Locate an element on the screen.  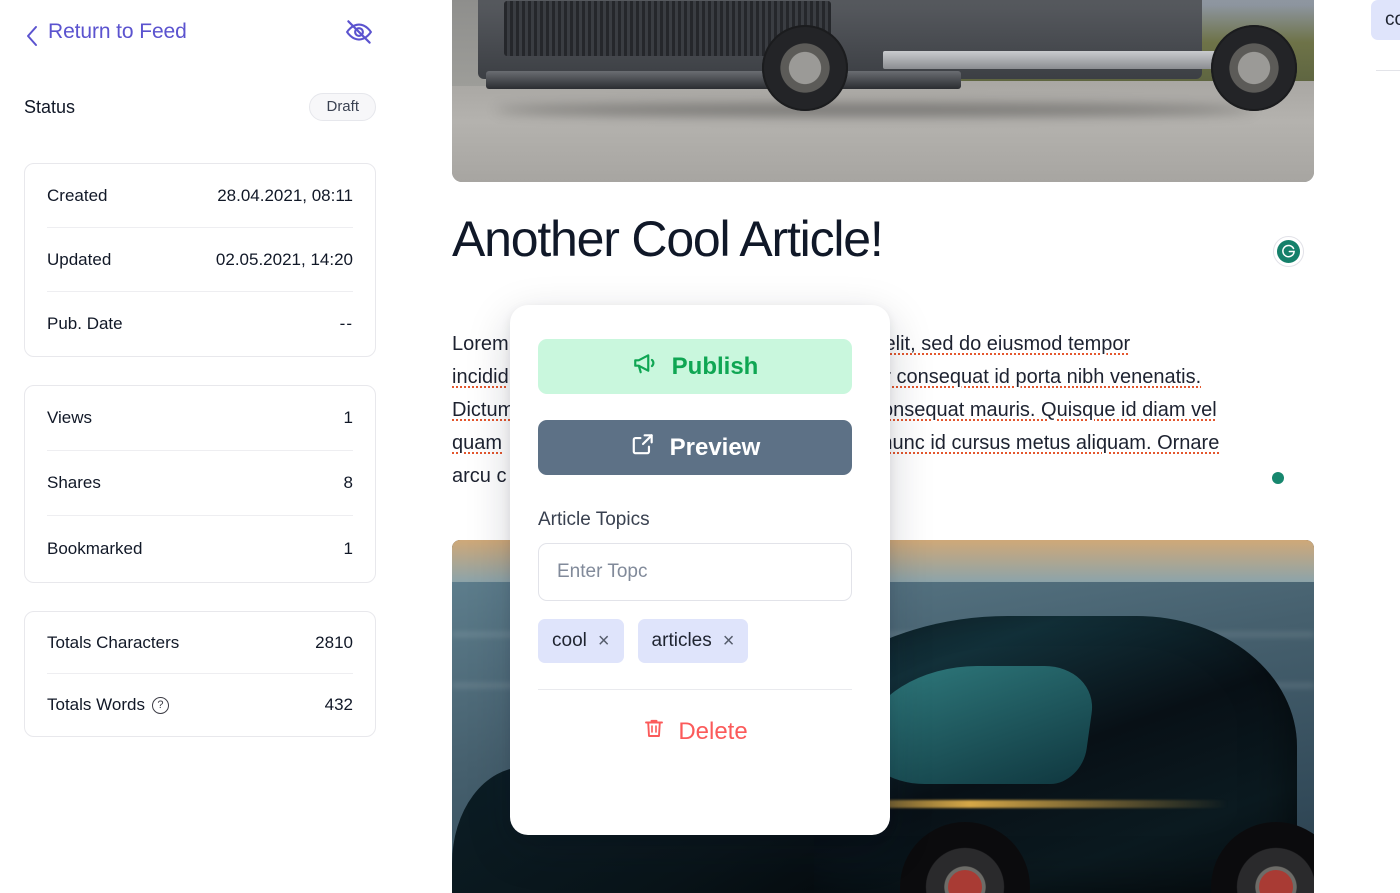
chevron-left-icon is located at coordinates (32, 35).